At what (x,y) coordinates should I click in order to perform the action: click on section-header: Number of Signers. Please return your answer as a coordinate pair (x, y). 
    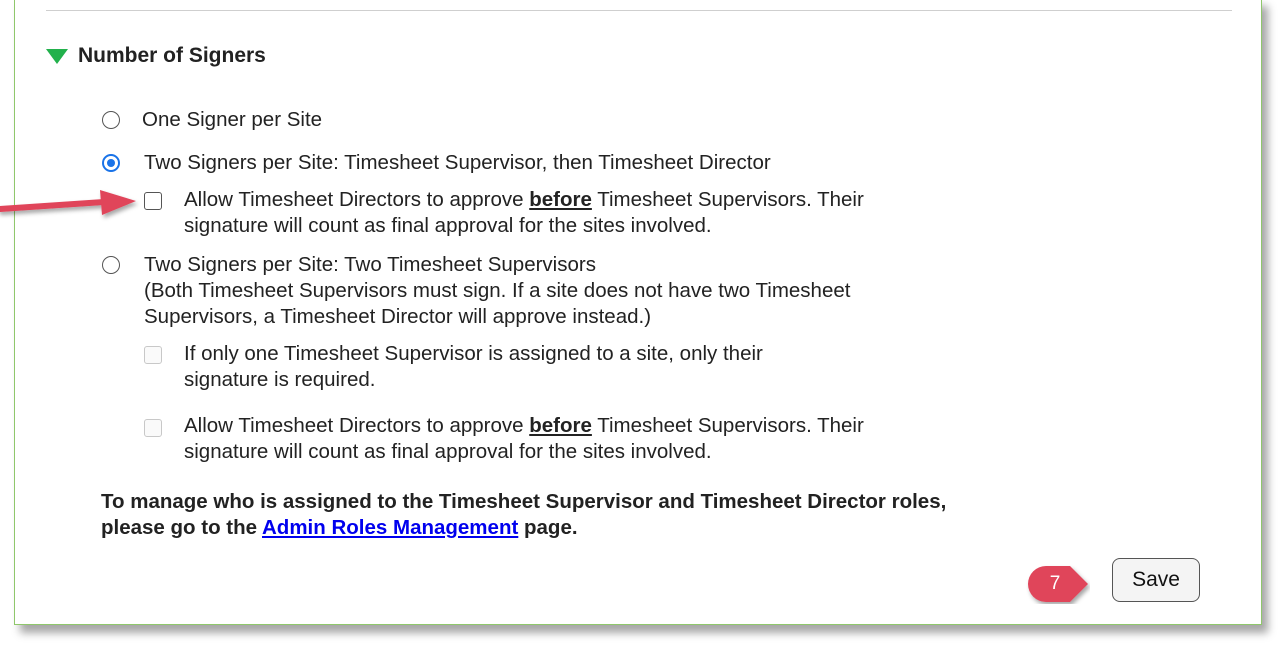
    Looking at the image, I should click on (156, 56).